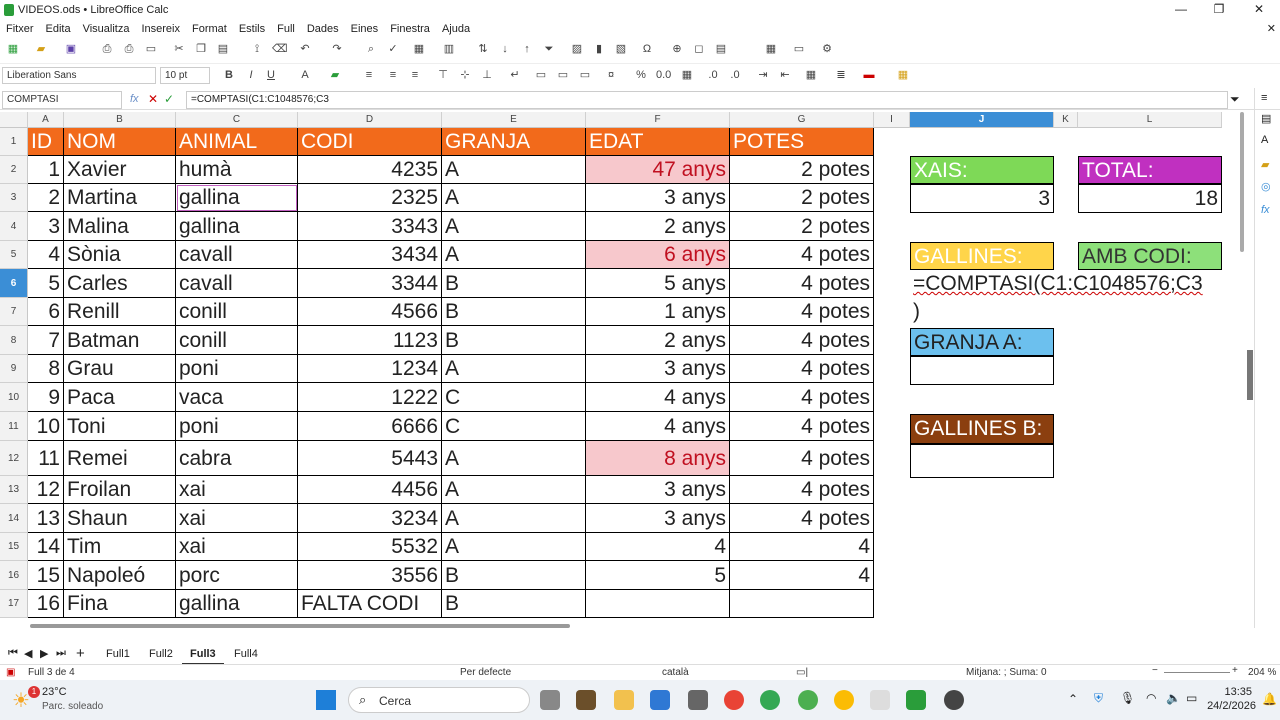 The height and width of the screenshot is (720, 1280). Describe the element at coordinates (827, 49) in the screenshot. I see `sidebar-toggle-icon: ⚙` at that location.